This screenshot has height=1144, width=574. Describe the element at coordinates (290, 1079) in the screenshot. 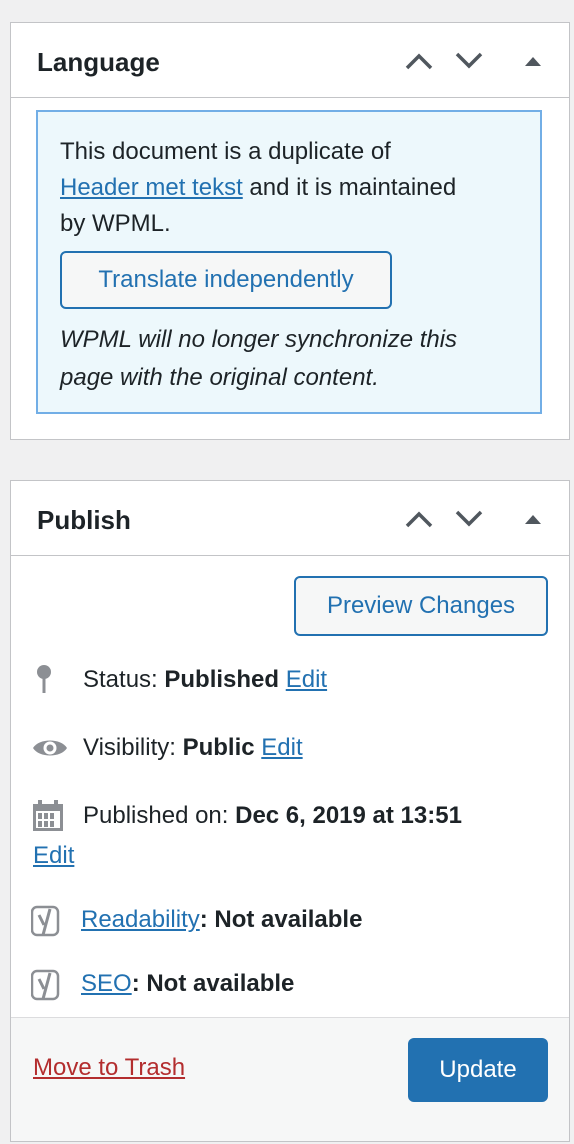

I see `publish-actions: Move to Trash Update` at that location.